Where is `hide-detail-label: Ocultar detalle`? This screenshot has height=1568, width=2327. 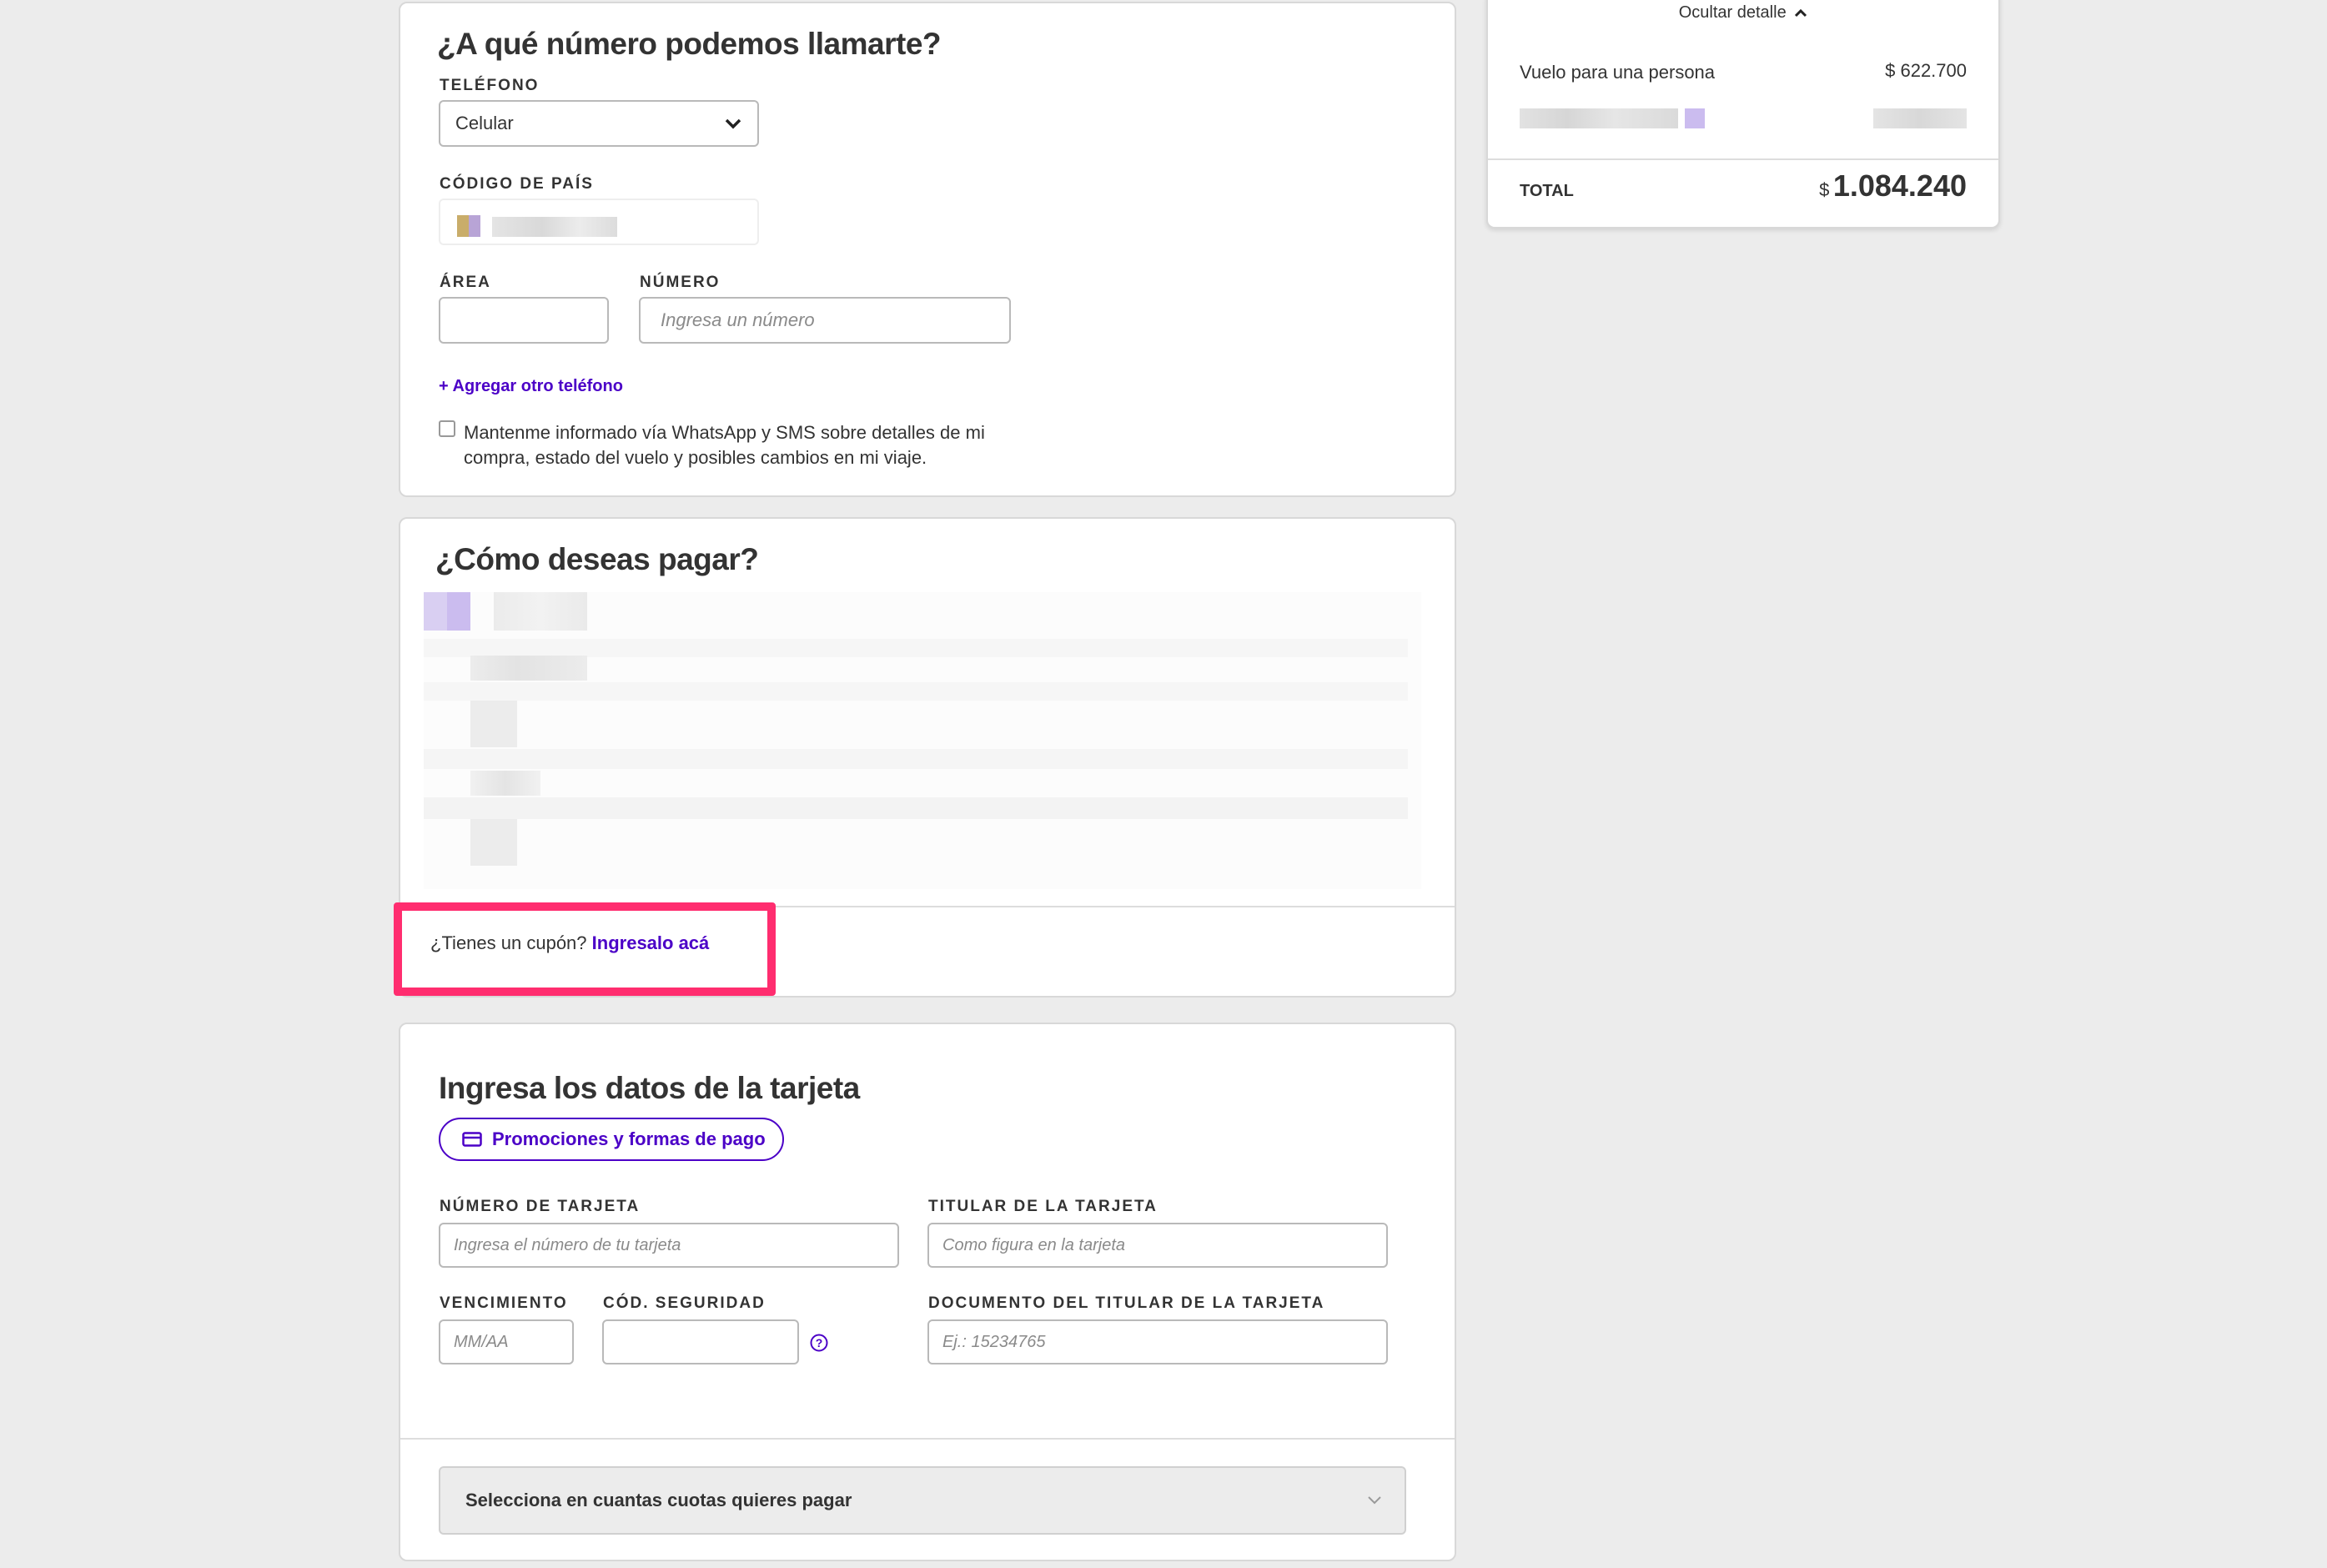 hide-detail-label: Ocultar detalle is located at coordinates (1732, 12).